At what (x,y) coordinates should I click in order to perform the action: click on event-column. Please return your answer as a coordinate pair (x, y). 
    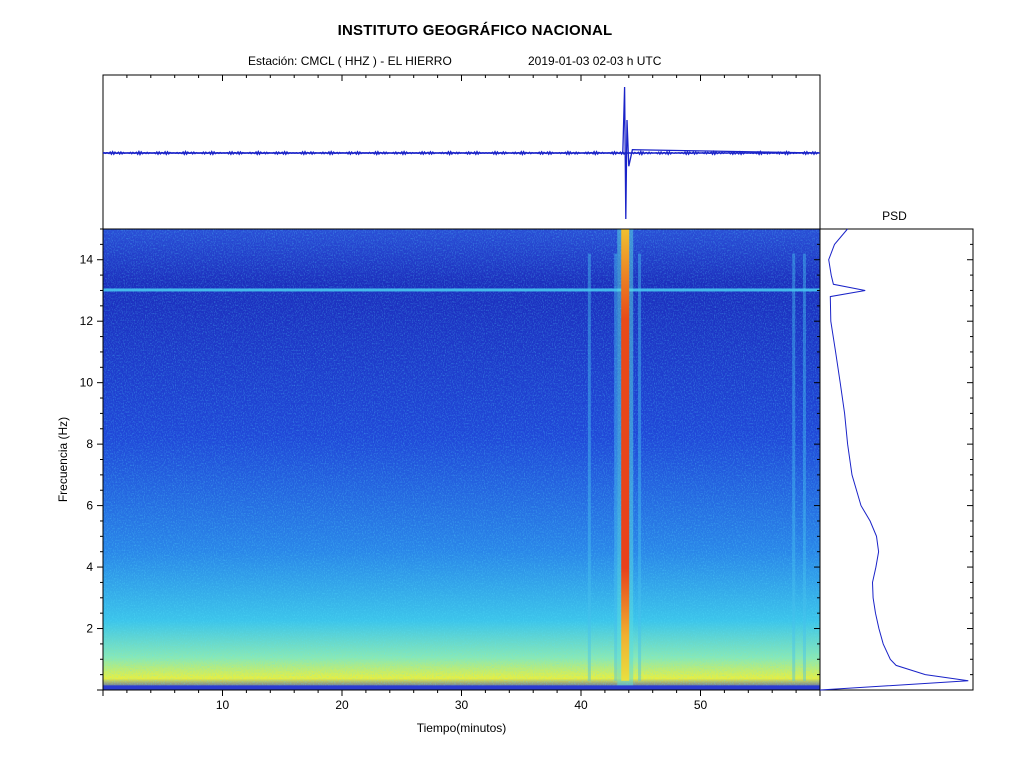
    Looking at the image, I should click on (625, 455).